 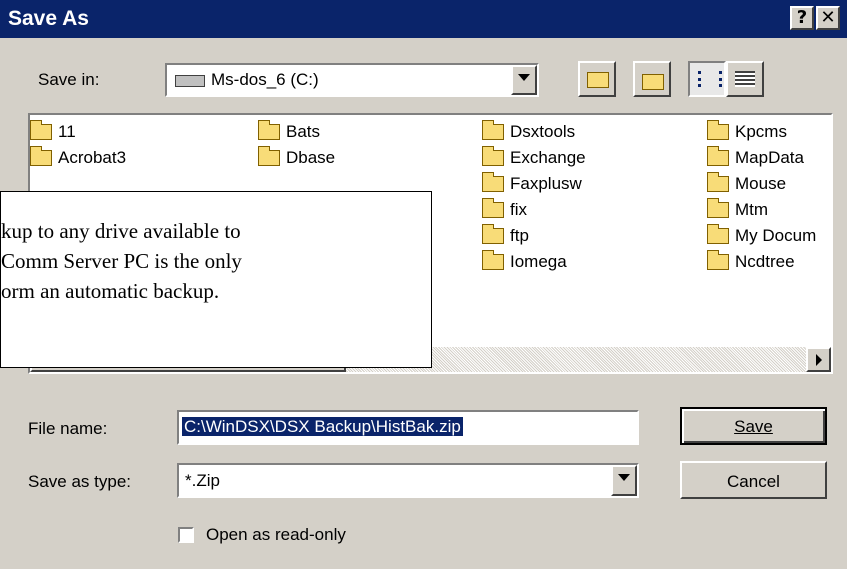 I want to click on folder-item: MapData, so click(x=755, y=157).